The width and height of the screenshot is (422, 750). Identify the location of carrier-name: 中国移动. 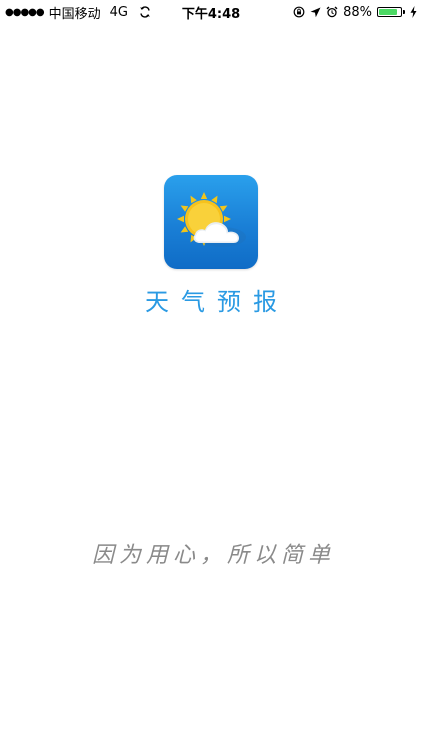
(74, 14).